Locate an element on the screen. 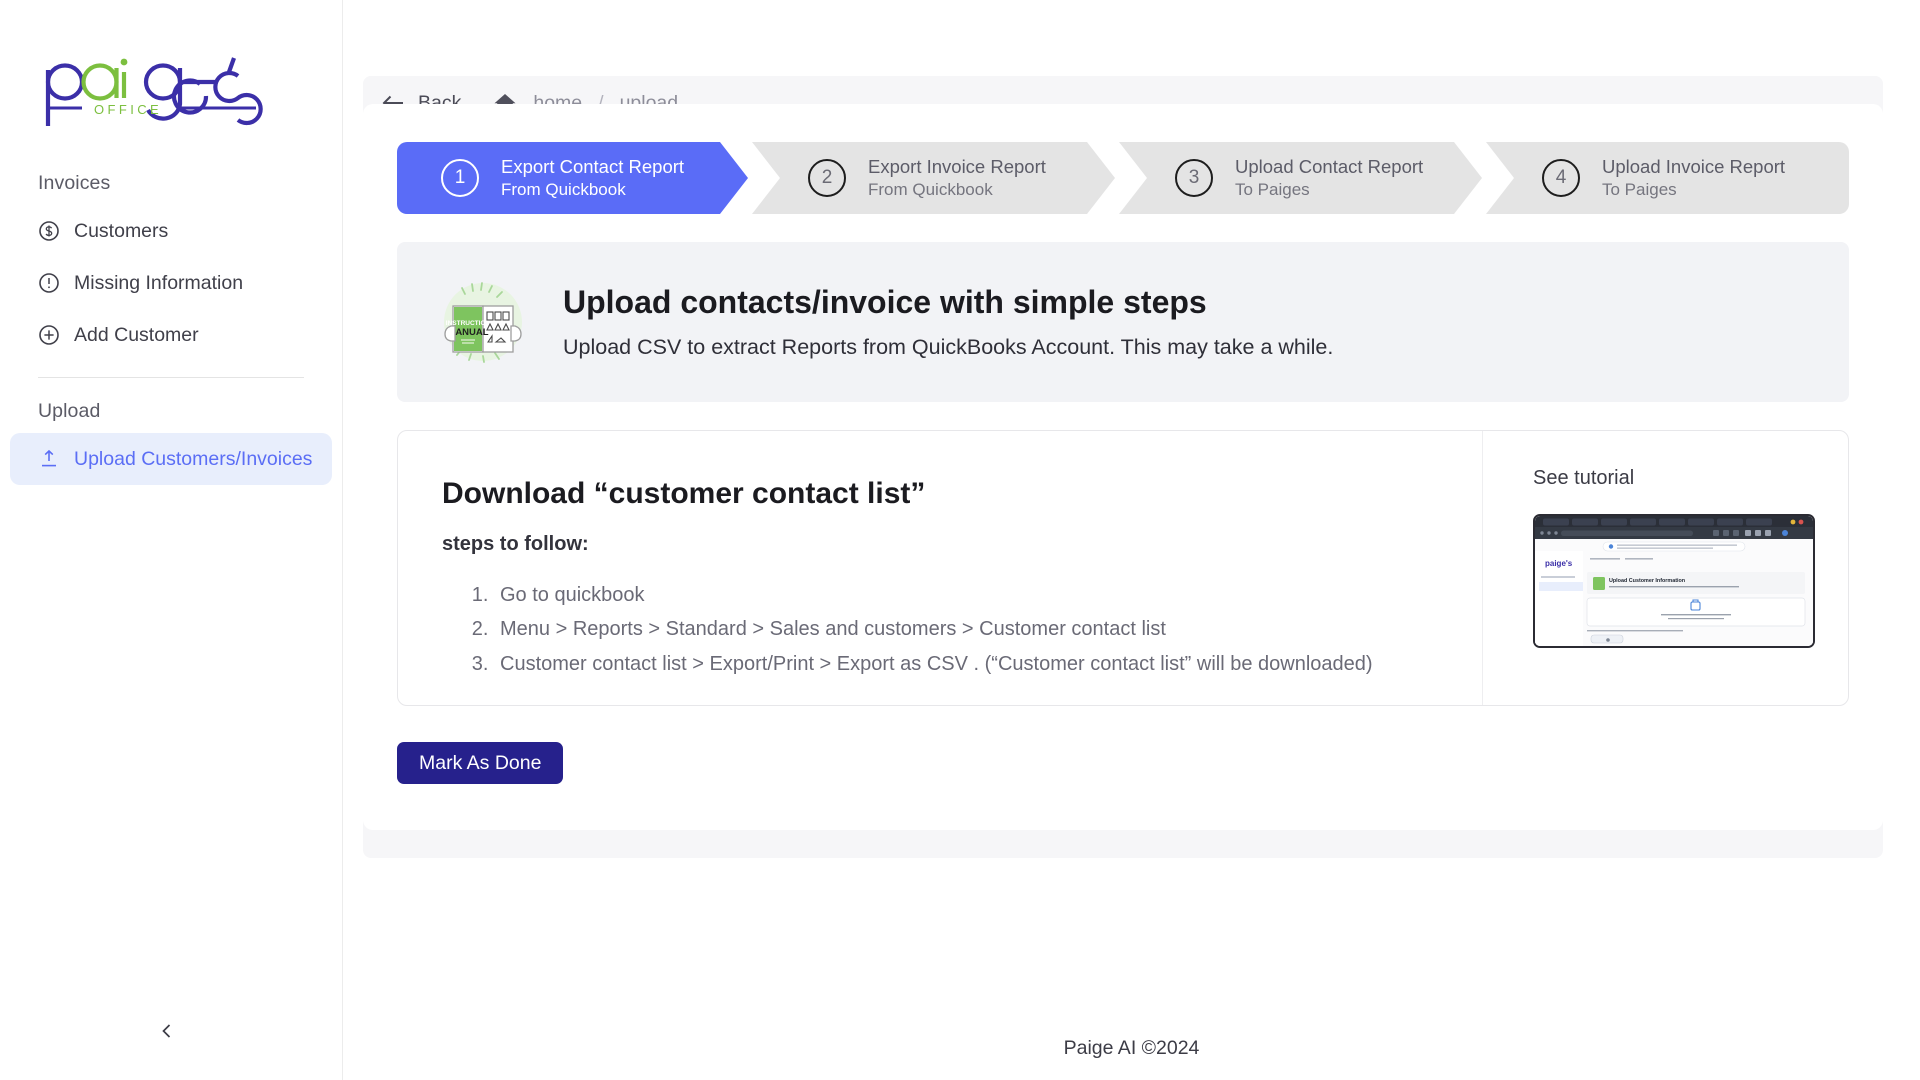 Image resolution: width=1920 pixels, height=1080 pixels. step-title: Upload Contact Report is located at coordinates (1329, 167).